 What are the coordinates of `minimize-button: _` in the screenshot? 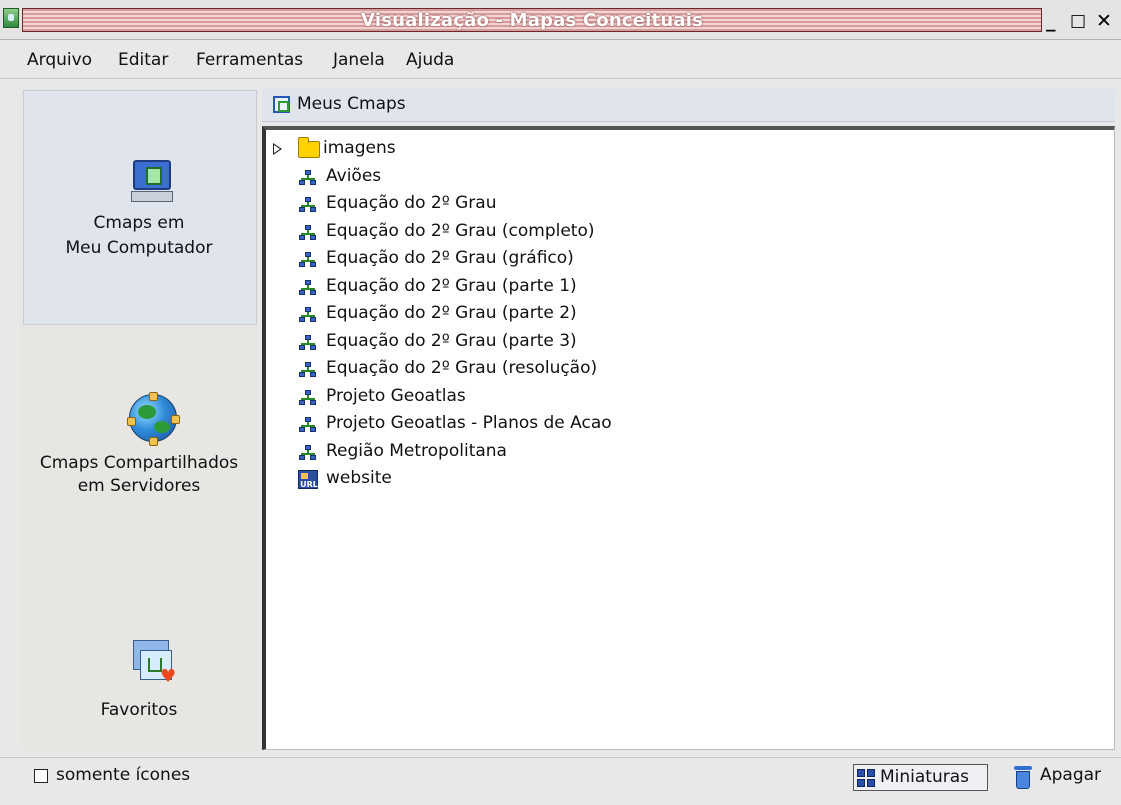 It's located at (1051, 21).